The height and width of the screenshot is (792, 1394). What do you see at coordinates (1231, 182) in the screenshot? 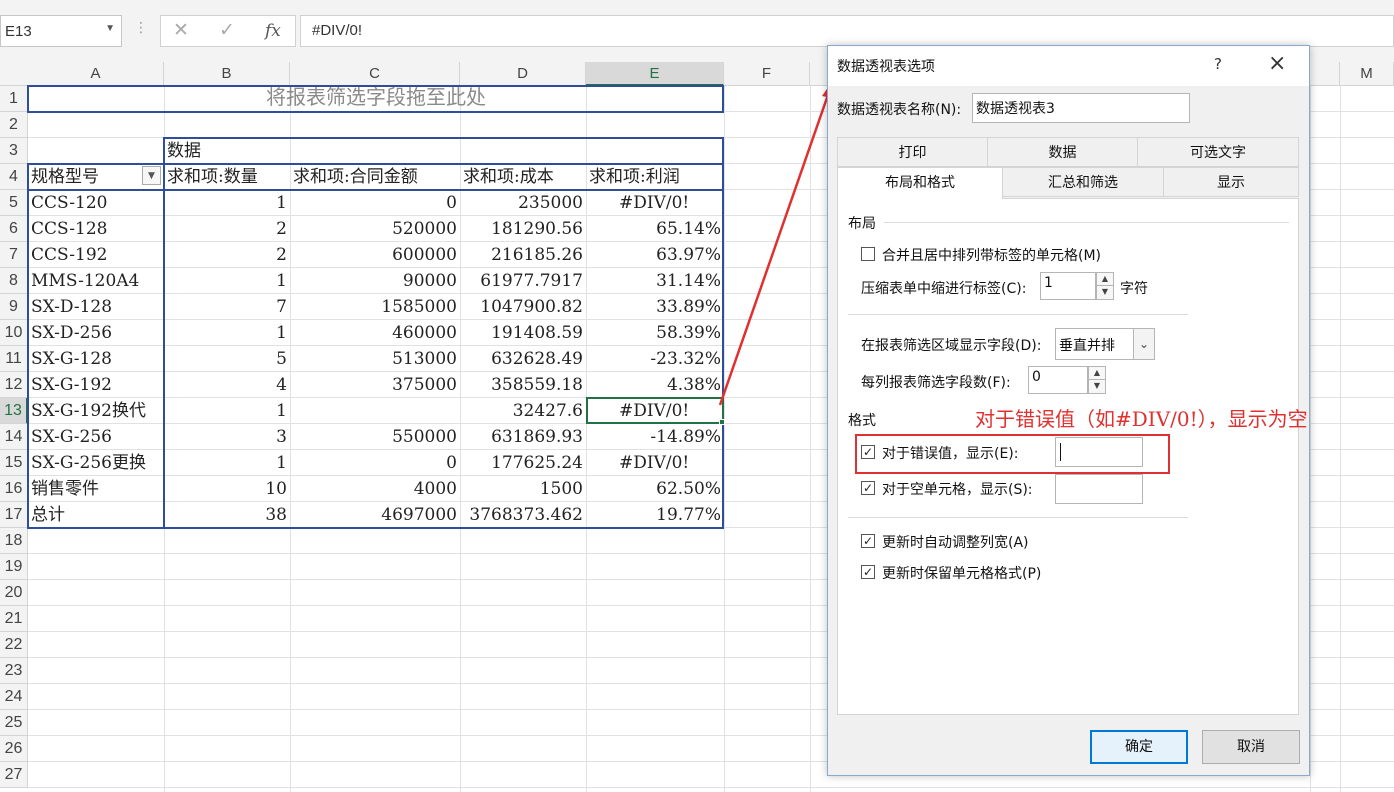
I see `tab-display: 显示` at bounding box center [1231, 182].